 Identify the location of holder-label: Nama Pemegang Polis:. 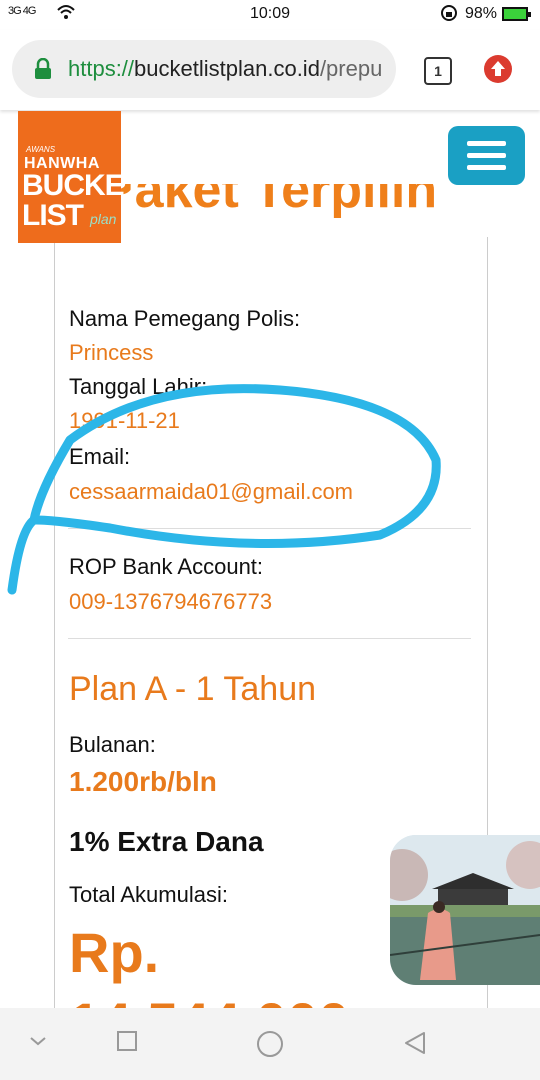
(185, 318).